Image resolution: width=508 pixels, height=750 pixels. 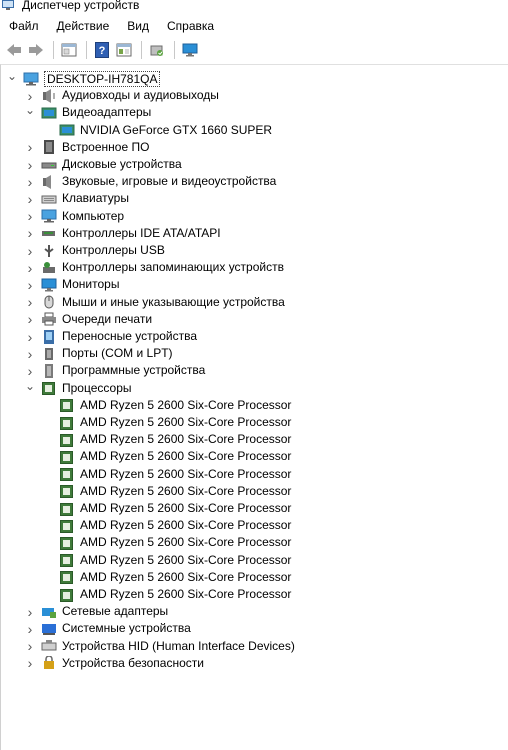 I want to click on tree-category-item: › Системные устройства, so click(x=108, y=628).